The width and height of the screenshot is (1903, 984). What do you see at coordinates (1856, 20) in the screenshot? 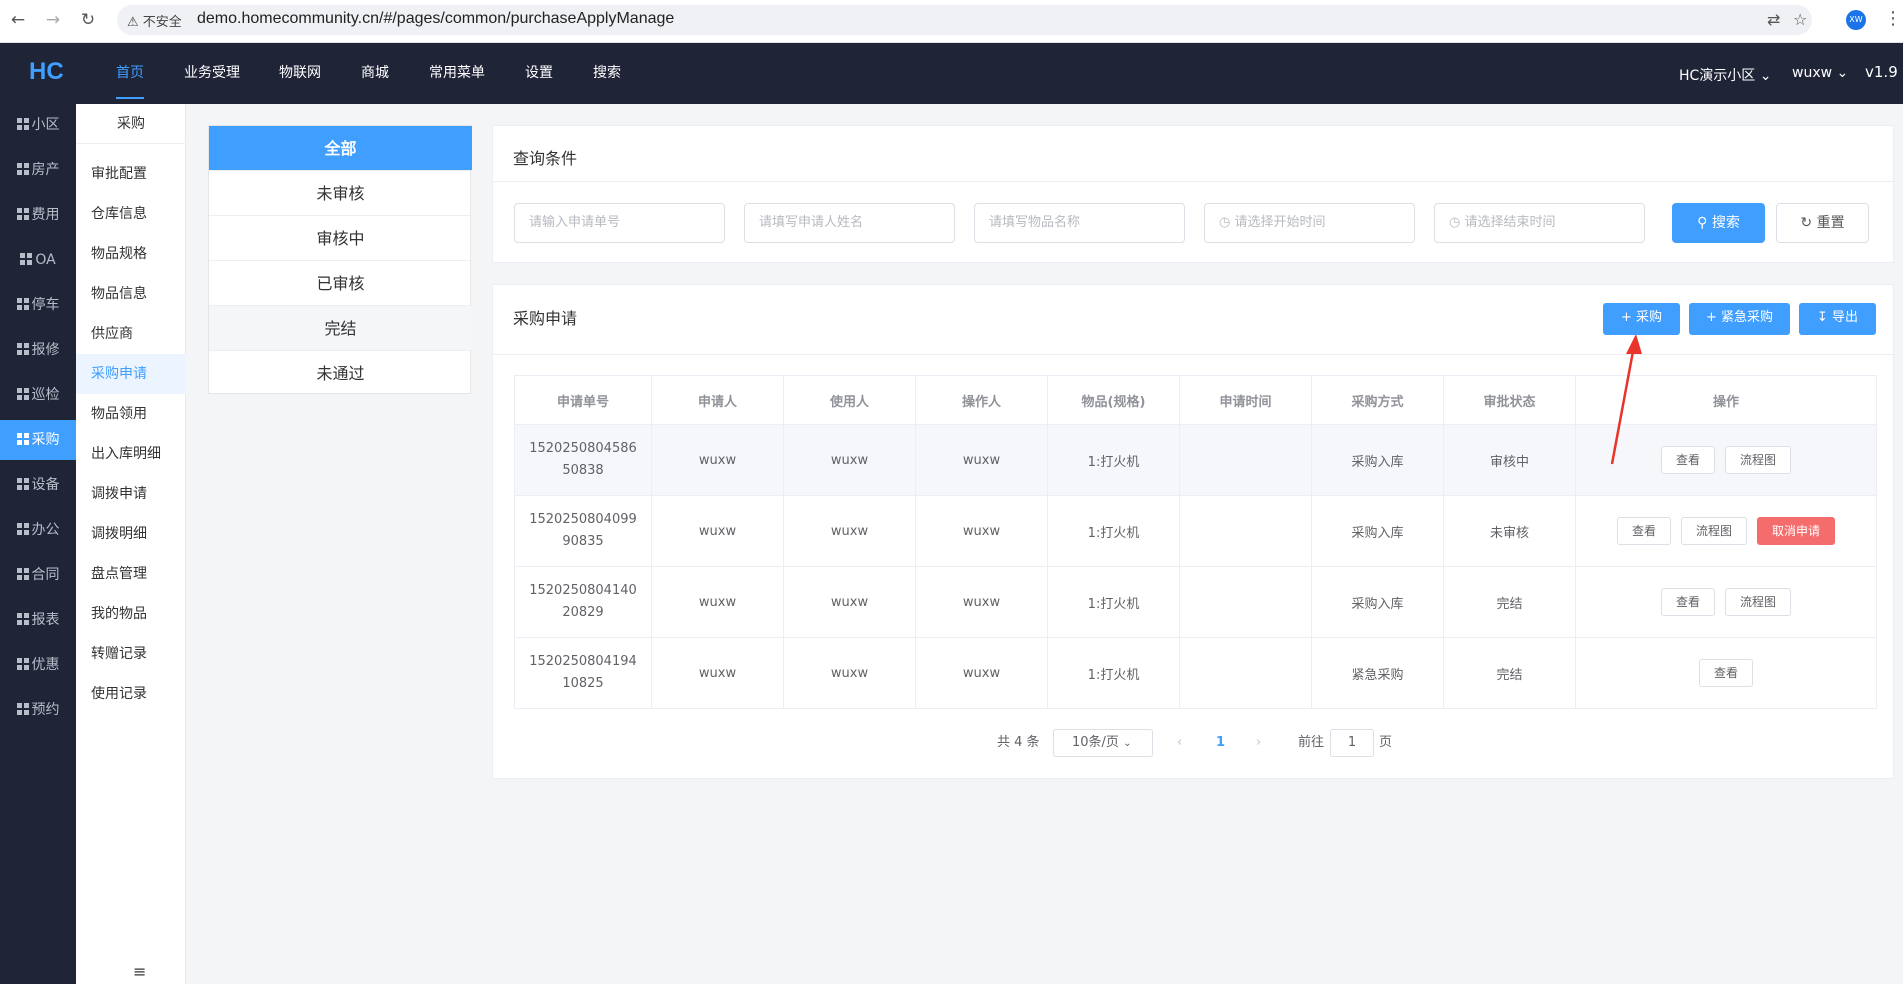
I see `profile-avatar: XW` at bounding box center [1856, 20].